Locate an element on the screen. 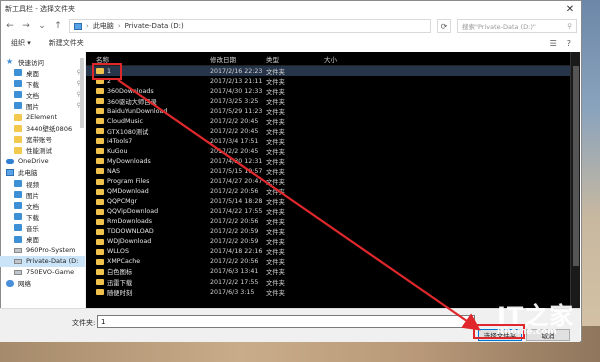  sidebar-item-drive-1: Private-Data (D: is located at coordinates (42, 261).